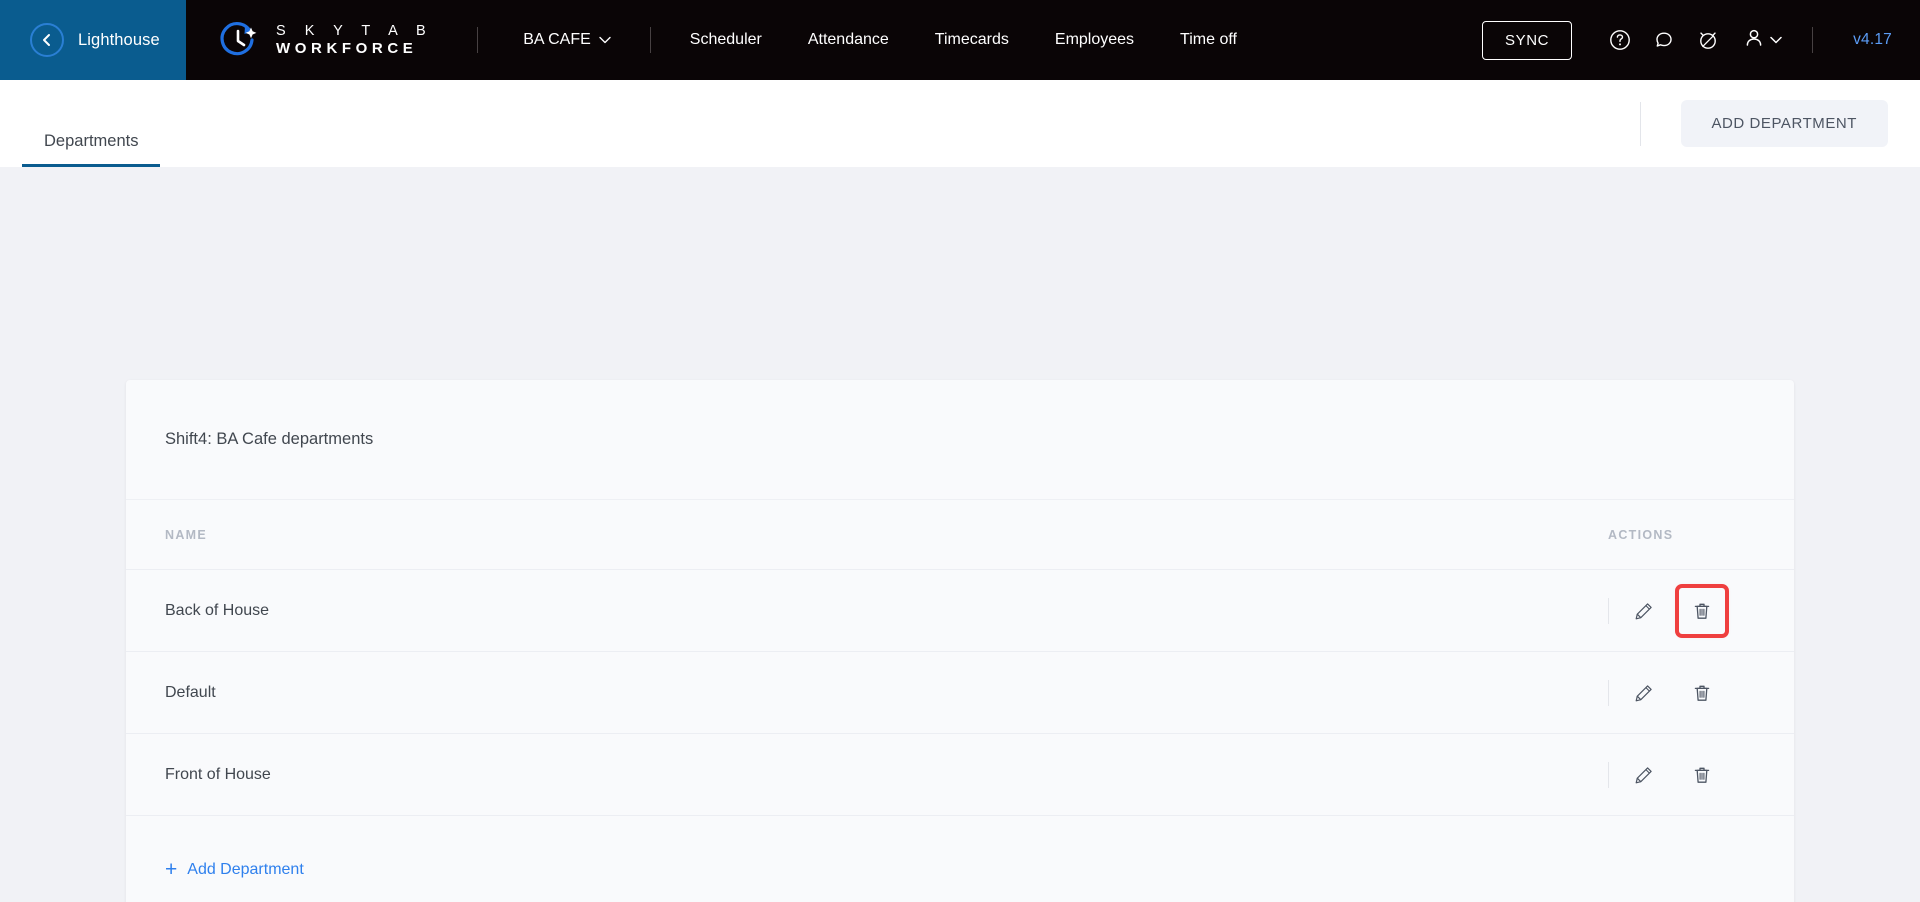 The image size is (1920, 902). Describe the element at coordinates (190, 692) in the screenshot. I see `department-name: Default` at that location.